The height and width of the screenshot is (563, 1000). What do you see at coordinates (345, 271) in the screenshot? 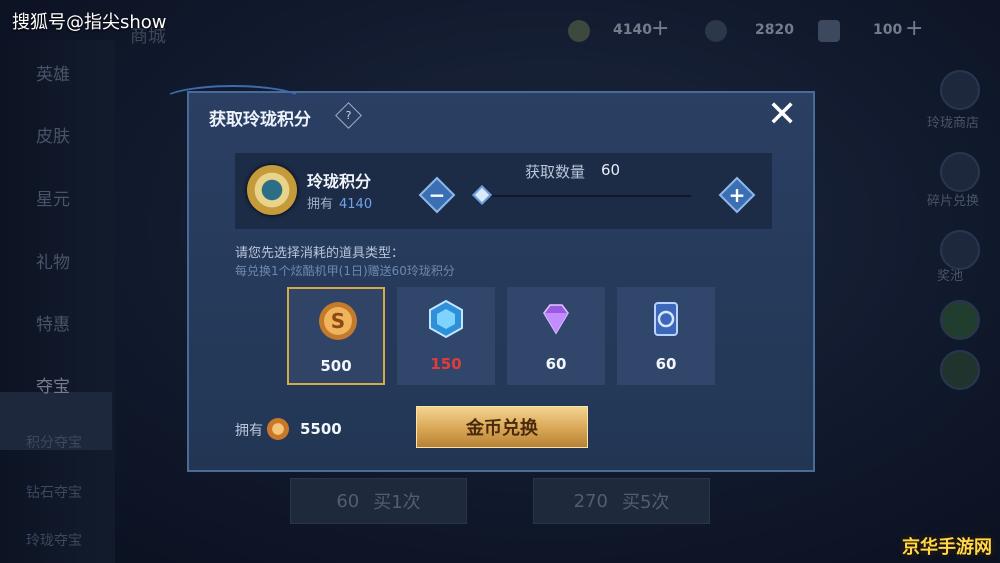
I see `bonus-hint: 每兑换1个炫酷机甲(1日)赠送60玲珑积分` at bounding box center [345, 271].